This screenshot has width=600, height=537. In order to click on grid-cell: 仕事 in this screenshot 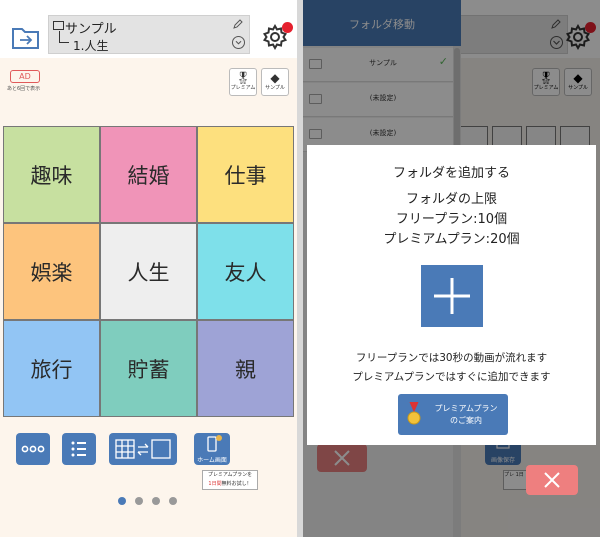, I will do `click(245, 174)`.